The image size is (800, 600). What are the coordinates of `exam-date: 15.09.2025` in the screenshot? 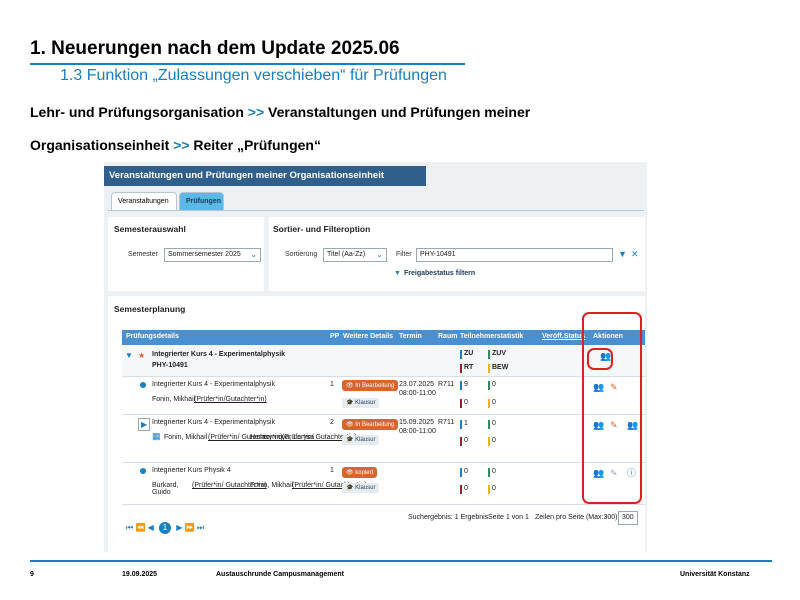 It's located at (417, 422).